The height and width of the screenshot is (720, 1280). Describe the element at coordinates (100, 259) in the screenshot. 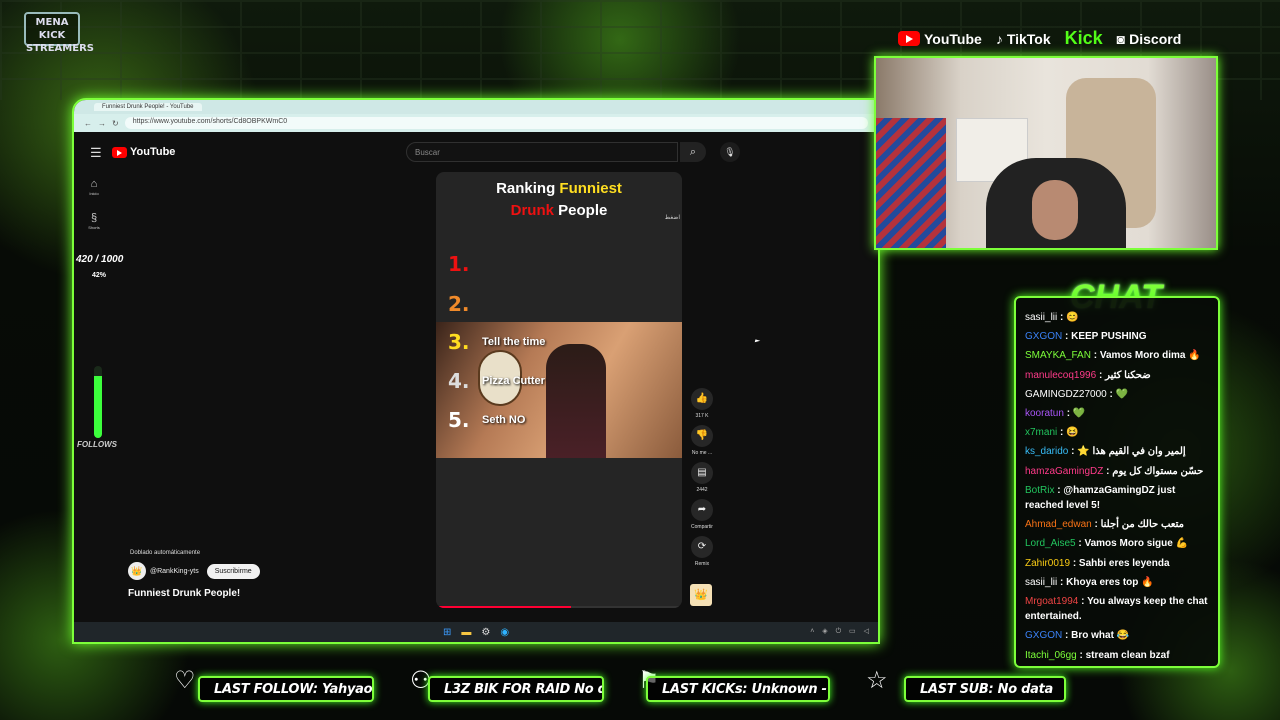

I see `sub-goal-count: 420 / 1000` at that location.